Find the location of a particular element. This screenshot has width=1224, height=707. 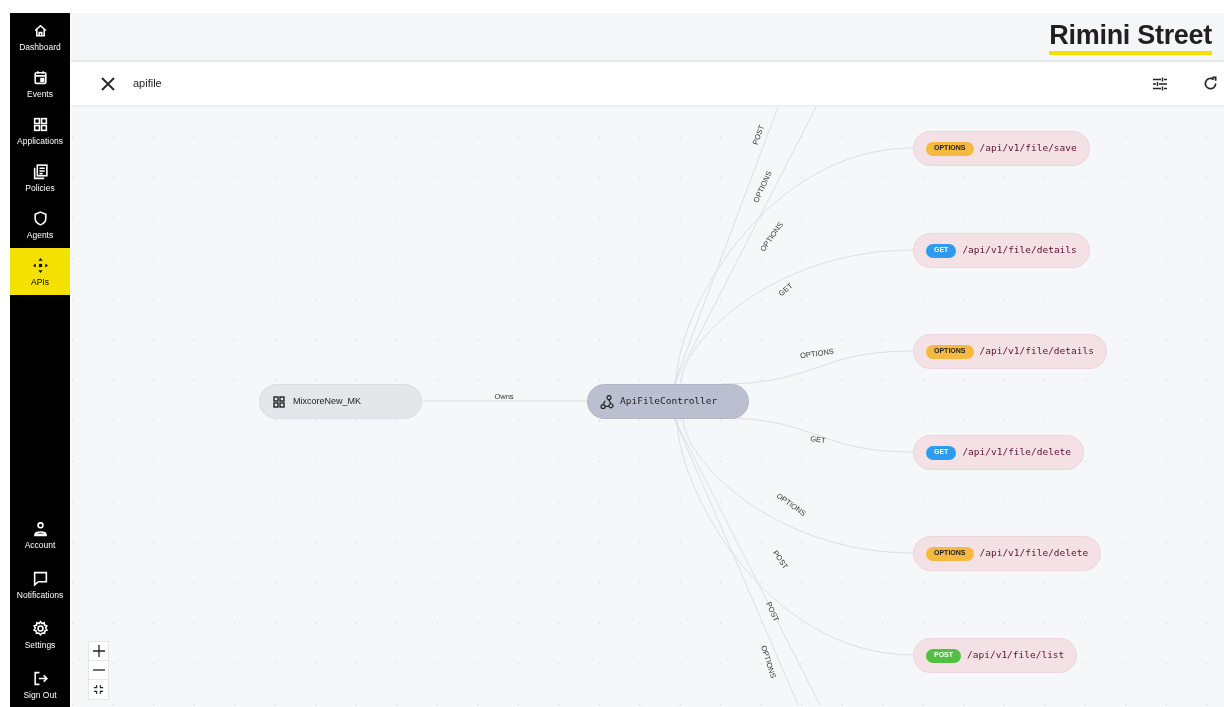

sidebar-item: Account is located at coordinates (40, 535).